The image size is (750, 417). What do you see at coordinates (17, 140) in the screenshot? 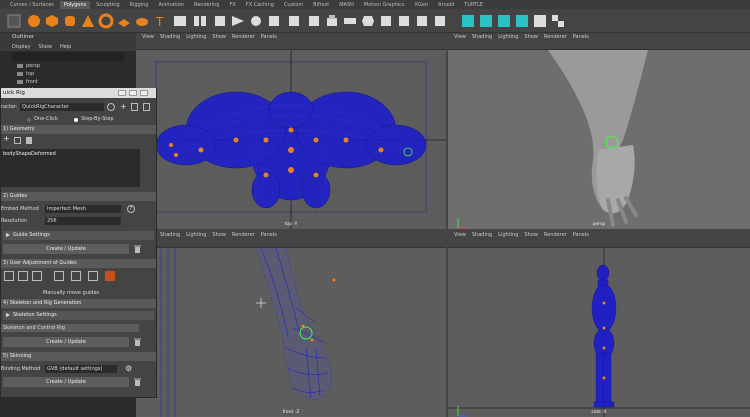
I see `select-geometry-icon` at bounding box center [17, 140].